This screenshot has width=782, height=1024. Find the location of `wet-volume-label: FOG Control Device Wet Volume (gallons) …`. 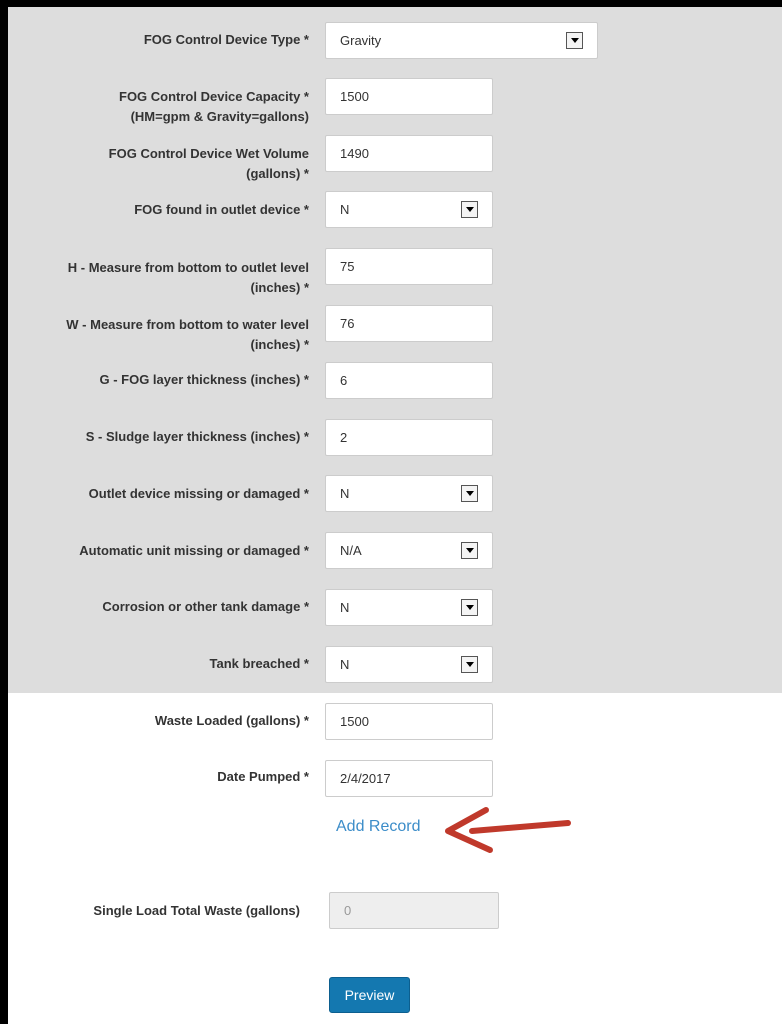

wet-volume-label: FOG Control Device Wet Volume (gallons) … is located at coordinates (158, 164).